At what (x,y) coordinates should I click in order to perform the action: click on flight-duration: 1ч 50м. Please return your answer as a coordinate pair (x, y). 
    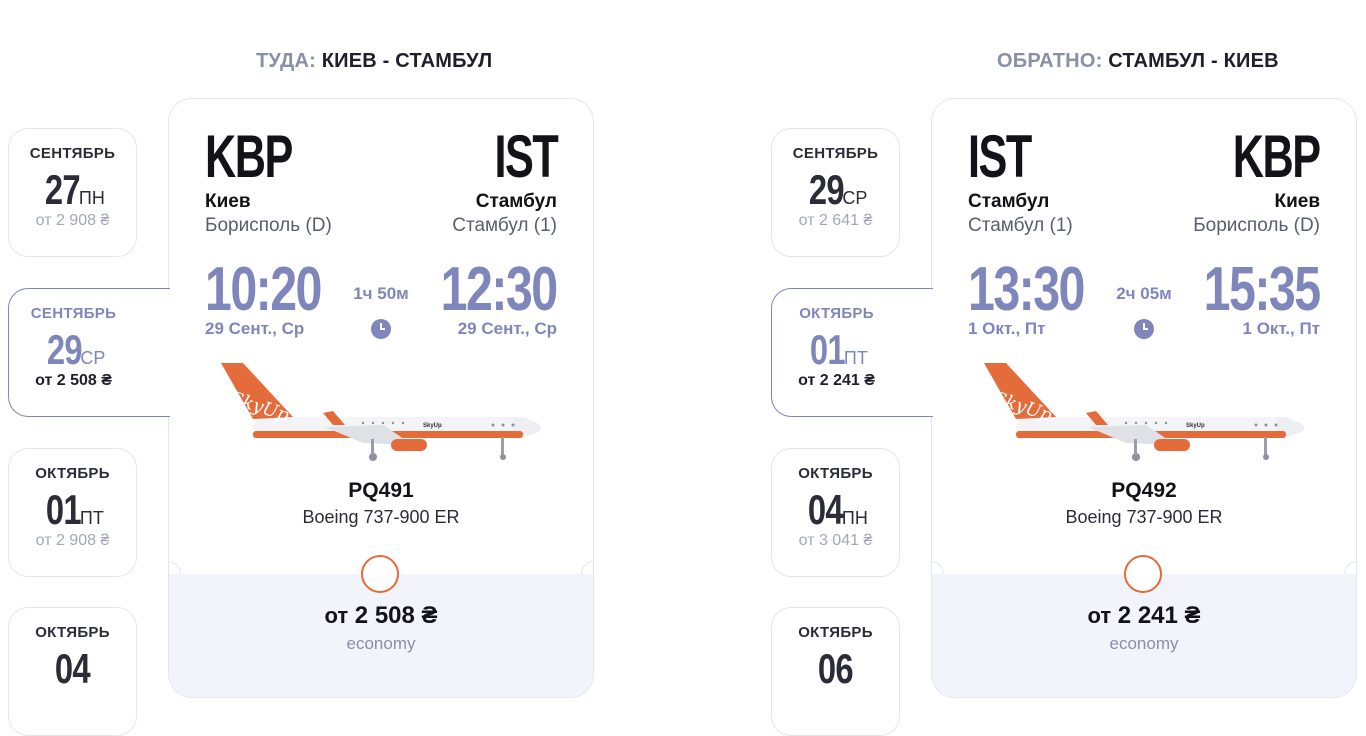
    Looking at the image, I should click on (381, 293).